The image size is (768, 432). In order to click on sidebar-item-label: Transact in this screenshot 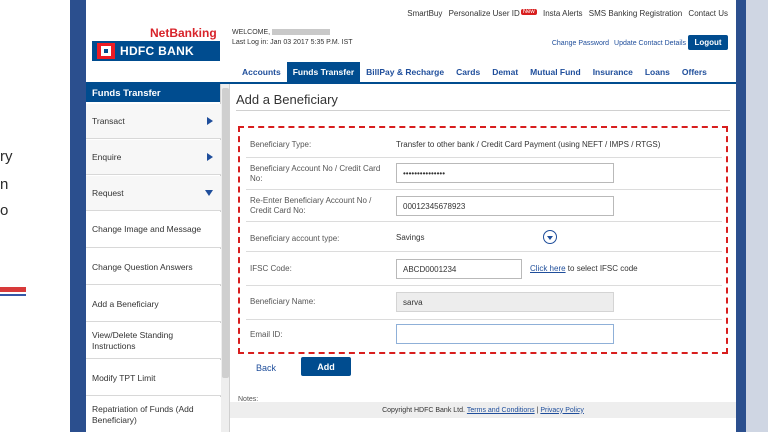, I will do `click(108, 121)`.